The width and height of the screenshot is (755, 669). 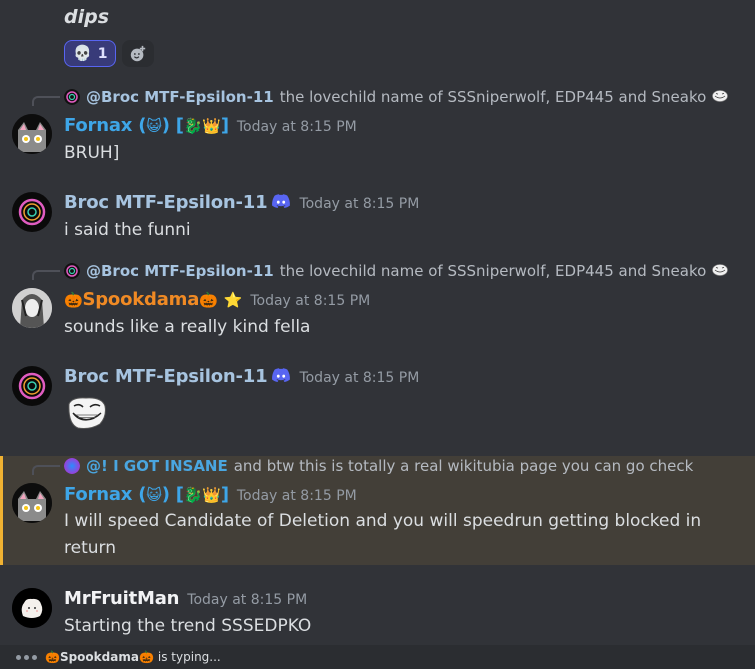 I want to click on star-icon: ⭐, so click(x=233, y=300).